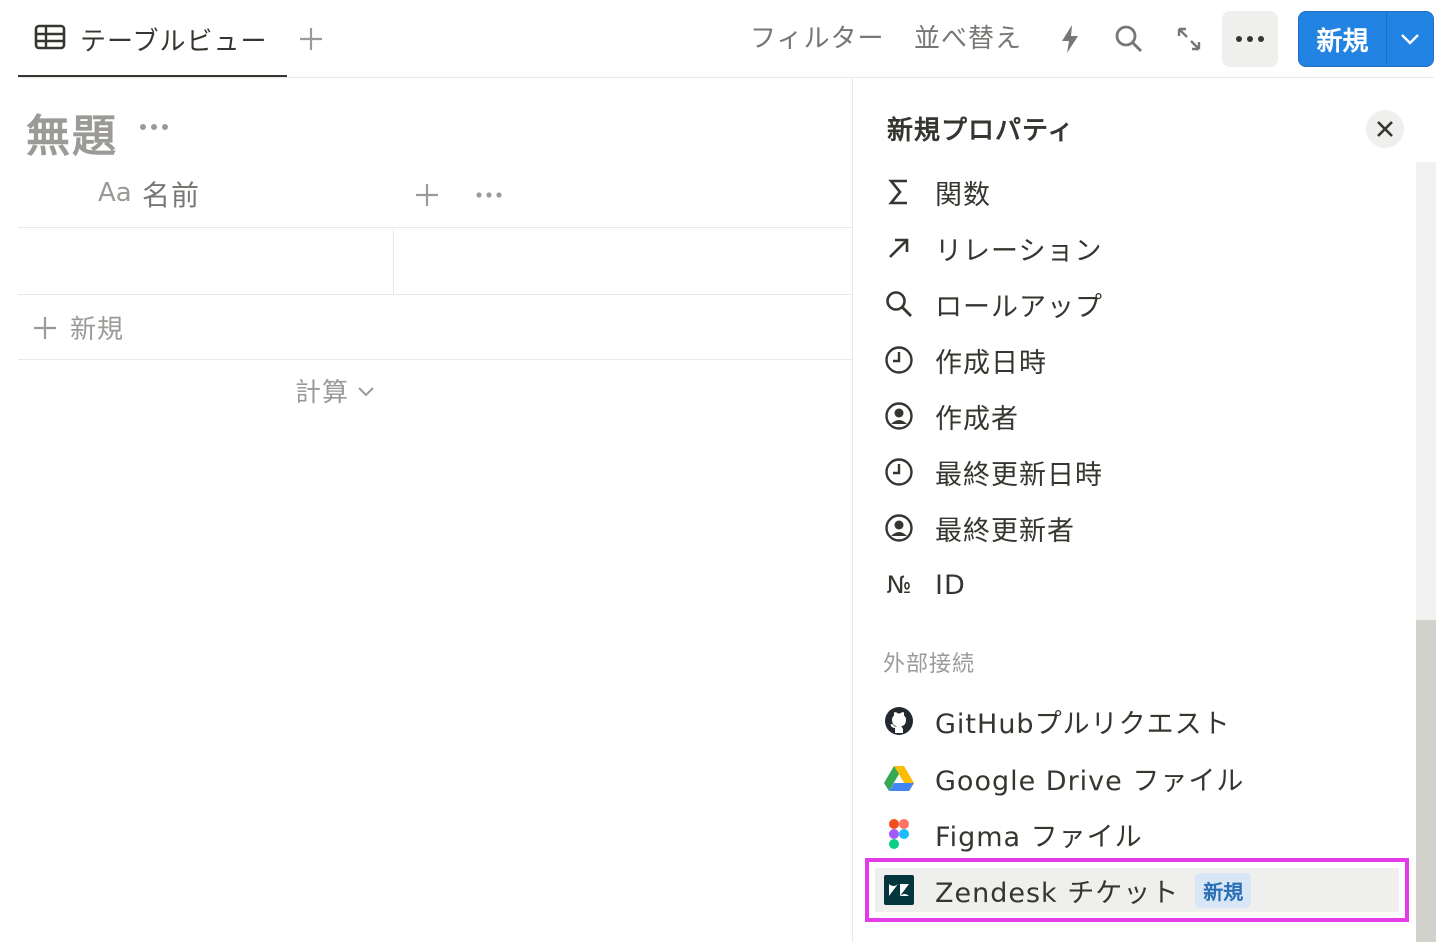 The image size is (1454, 942). Describe the element at coordinates (968, 39) in the screenshot. I see `sort-button: 並べ替え` at that location.